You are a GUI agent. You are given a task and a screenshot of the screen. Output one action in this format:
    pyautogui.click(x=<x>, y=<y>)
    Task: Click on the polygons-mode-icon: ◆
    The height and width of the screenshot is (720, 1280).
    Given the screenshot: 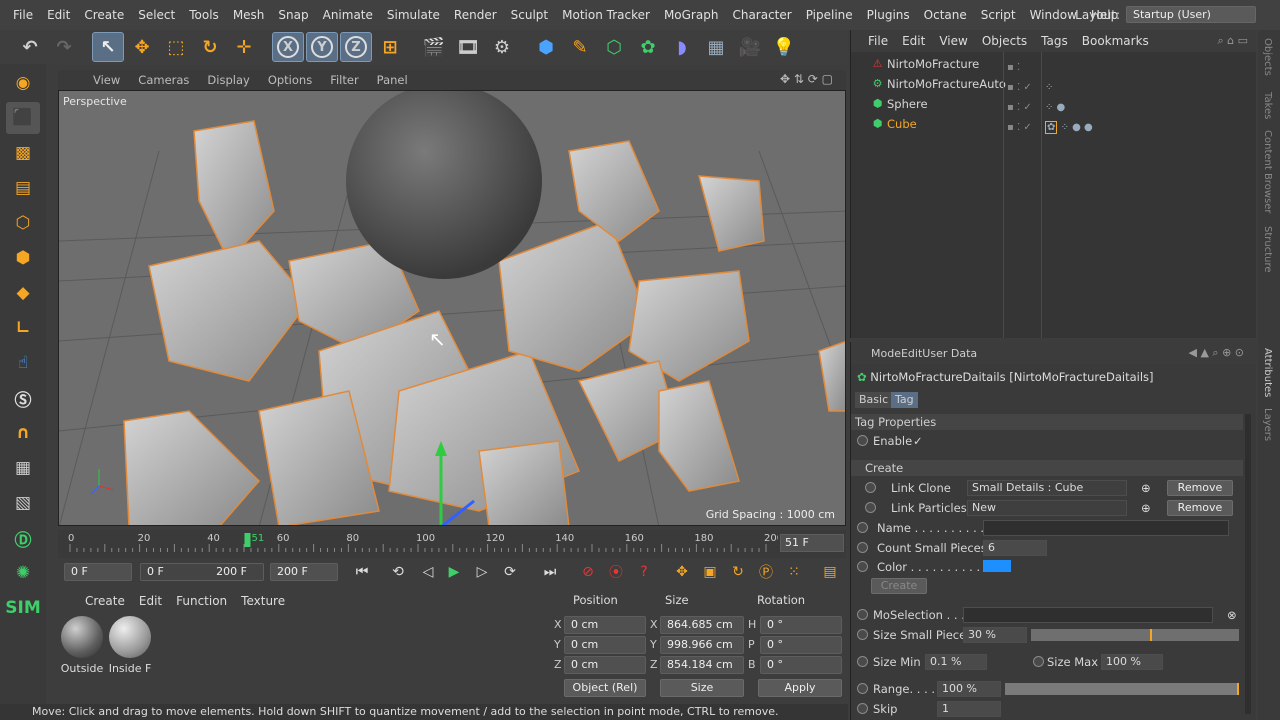 What is the action you would take?
    pyautogui.click(x=23, y=293)
    